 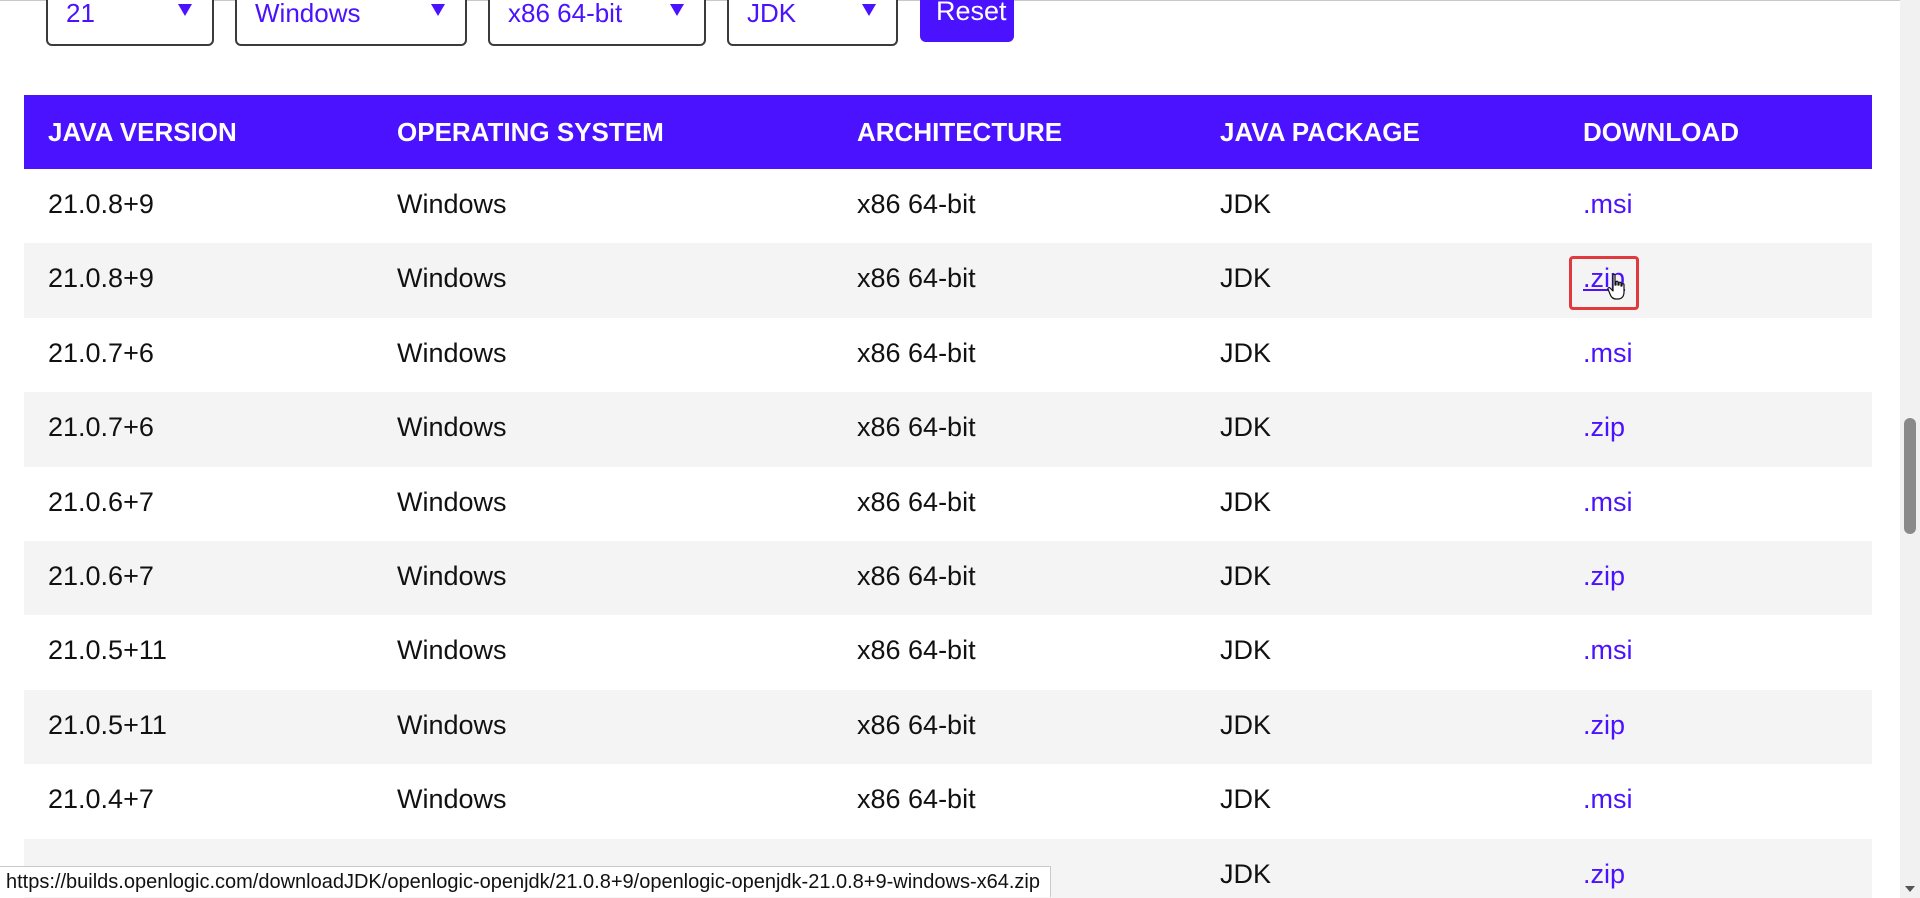 I want to click on scrollbar-thumb, so click(x=1910, y=476).